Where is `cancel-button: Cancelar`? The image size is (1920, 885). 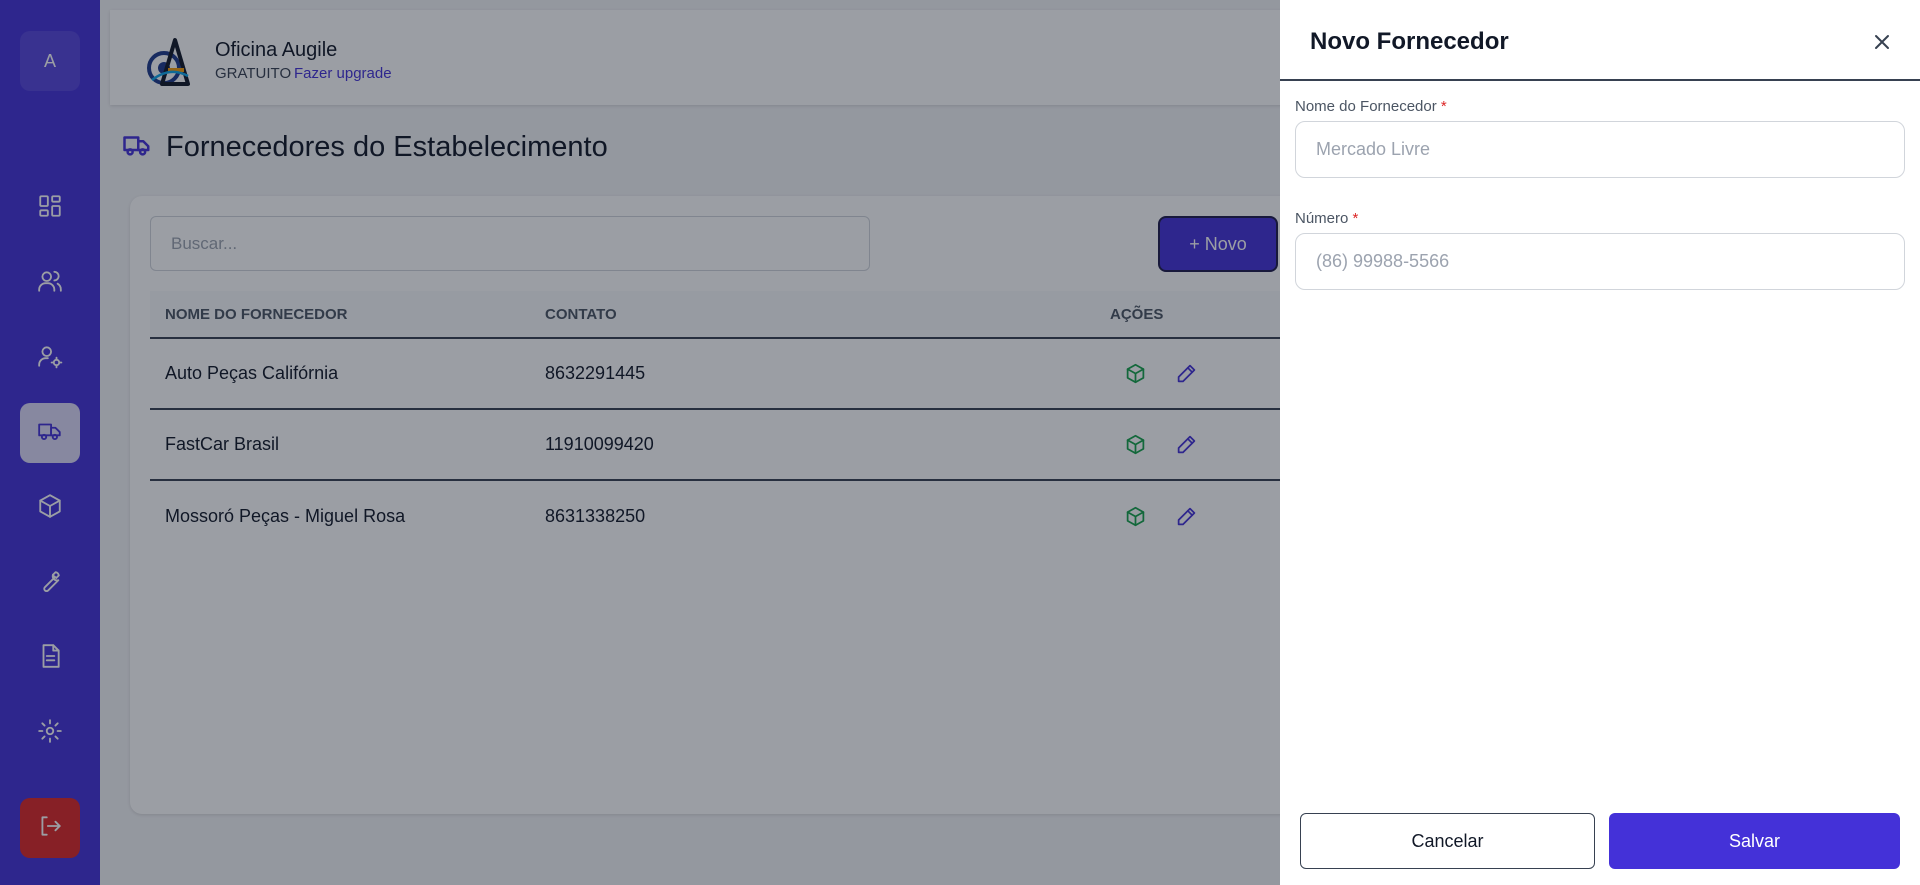
cancel-button: Cancelar is located at coordinates (1447, 841).